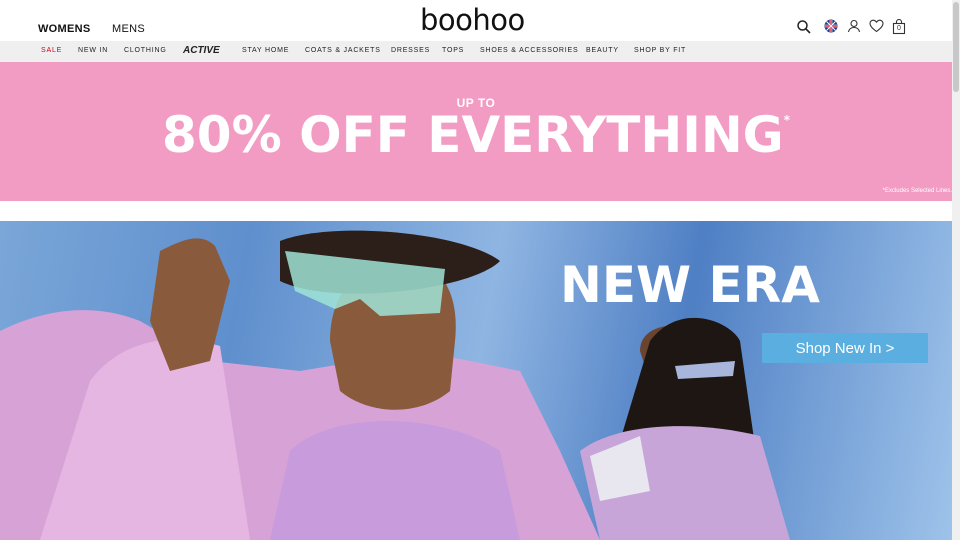  I want to click on nav-clothing: CLOTHING, so click(145, 50).